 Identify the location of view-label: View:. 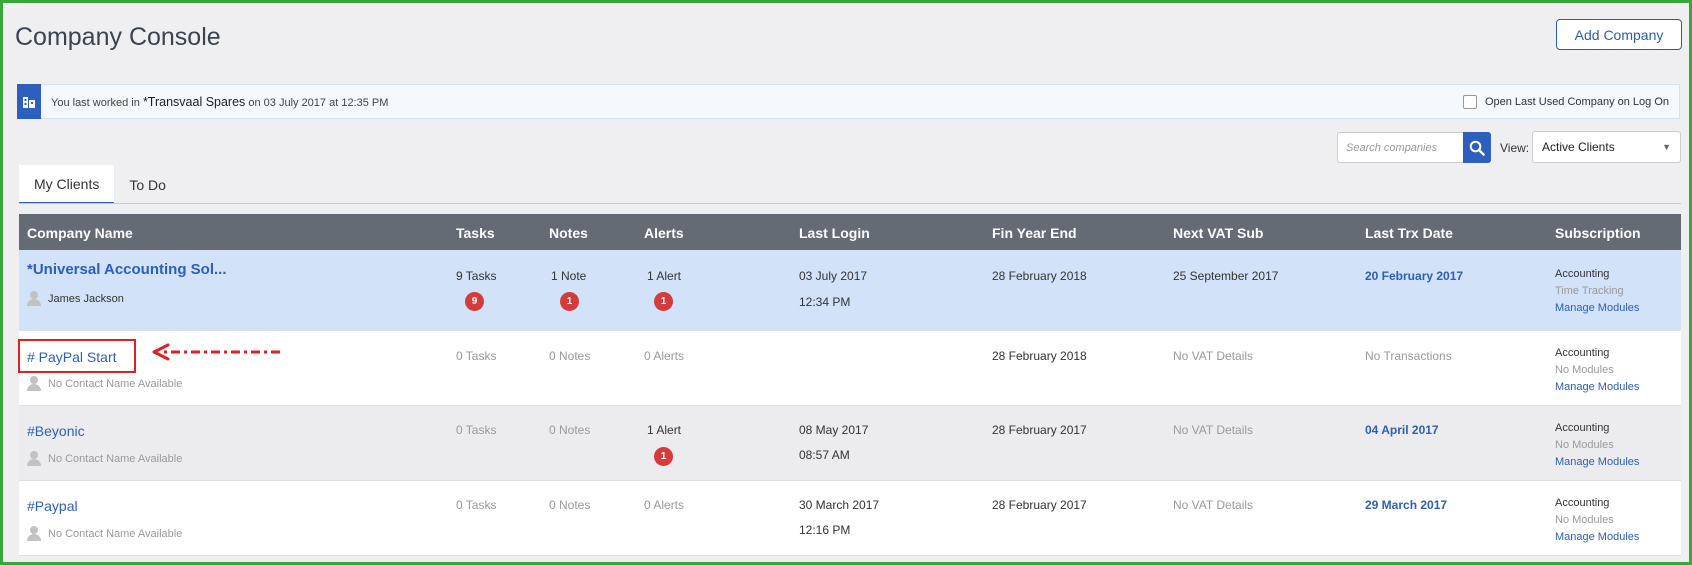
(1515, 148).